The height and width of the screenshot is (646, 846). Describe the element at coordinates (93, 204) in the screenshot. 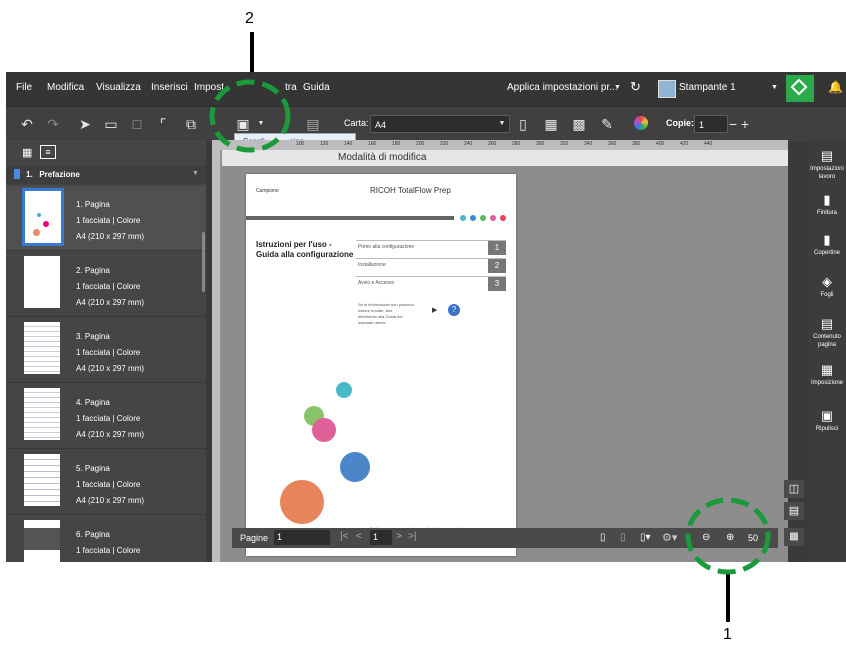

I see `page-title: 1. Pagina` at that location.